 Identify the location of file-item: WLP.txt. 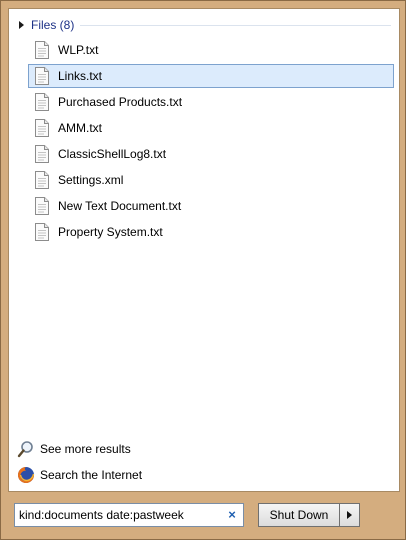
(211, 50).